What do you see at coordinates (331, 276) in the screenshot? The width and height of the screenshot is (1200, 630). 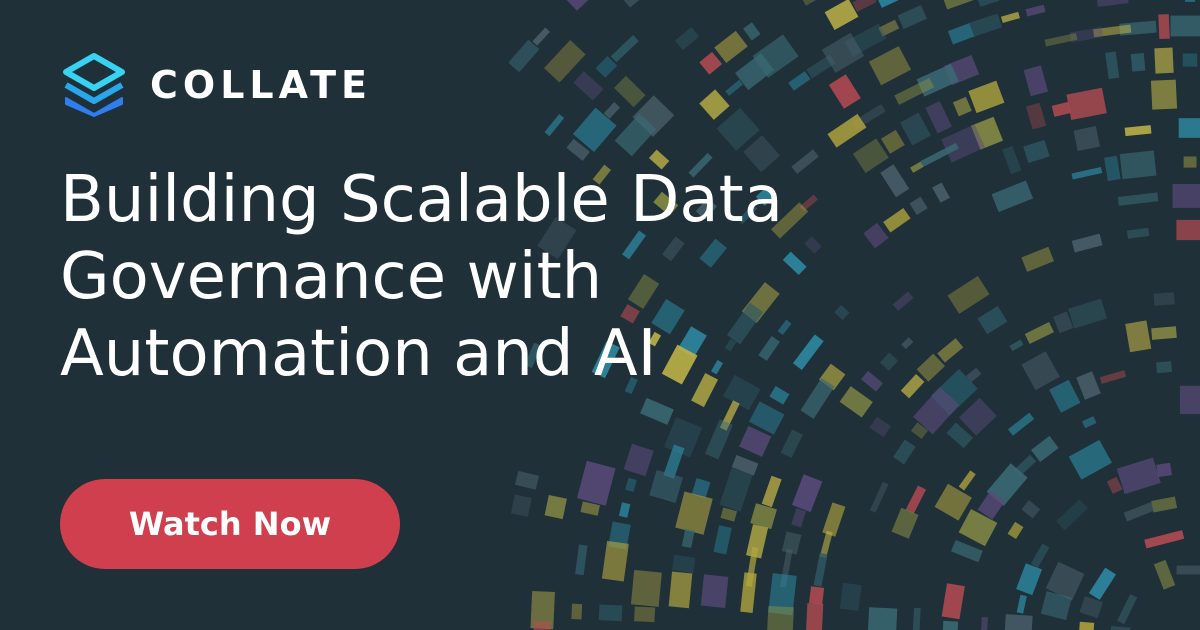 I see `headline-line-2: Governance with` at bounding box center [331, 276].